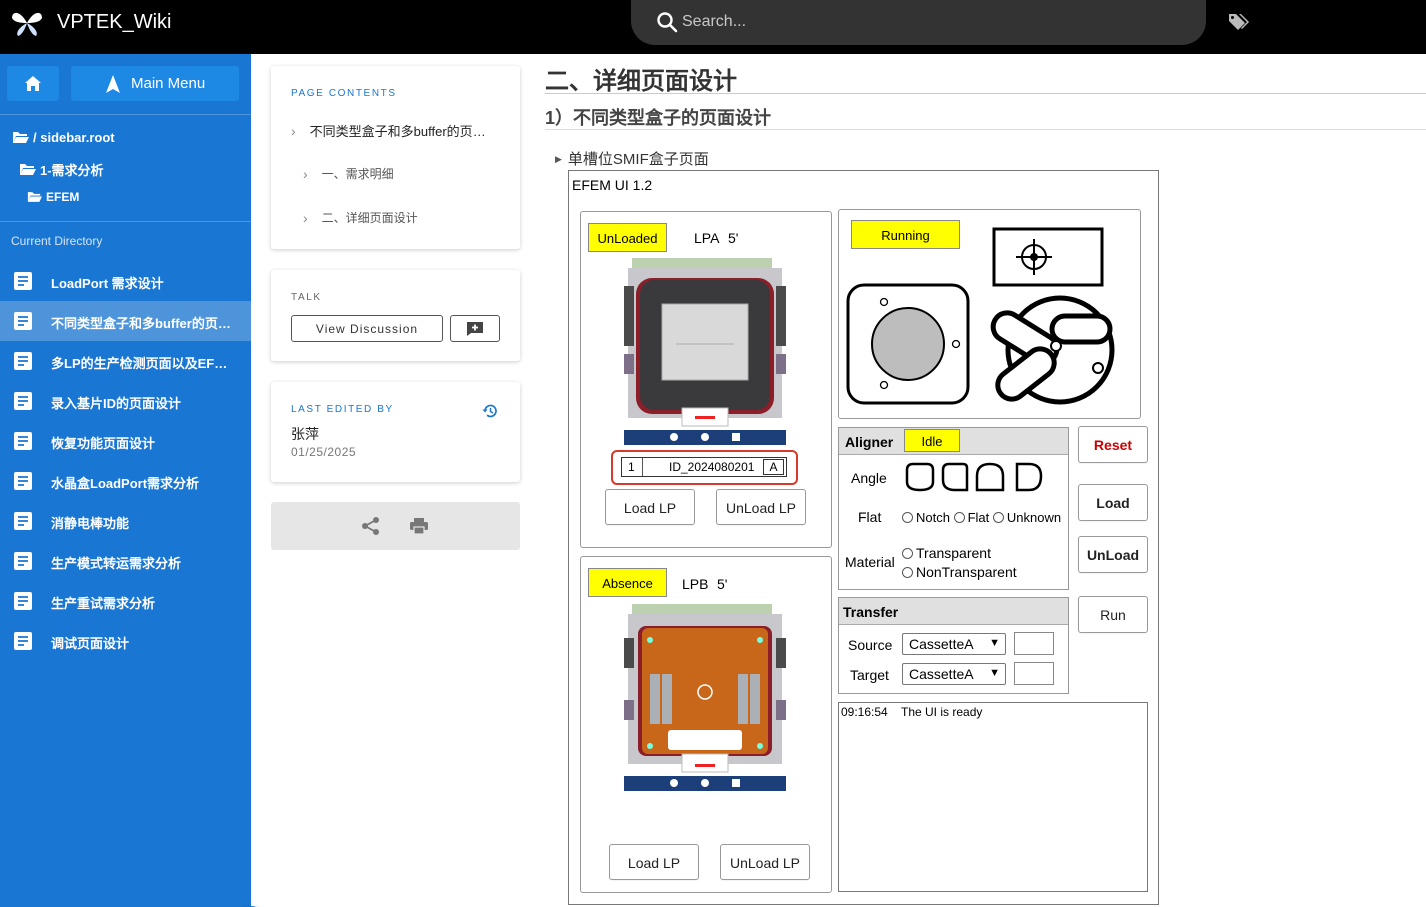  I want to click on lpa-load-button: Load LP, so click(650, 507).